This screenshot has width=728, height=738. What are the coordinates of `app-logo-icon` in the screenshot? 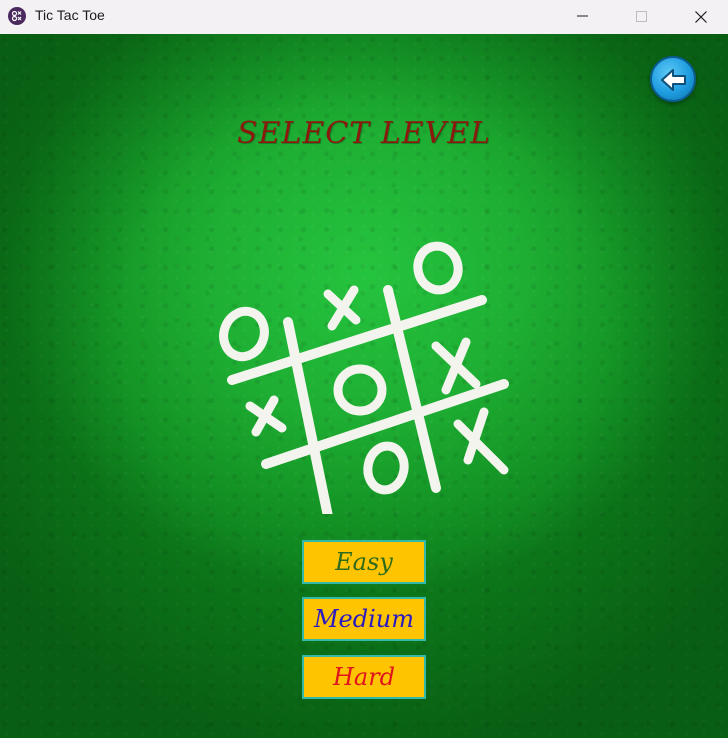 It's located at (17, 16).